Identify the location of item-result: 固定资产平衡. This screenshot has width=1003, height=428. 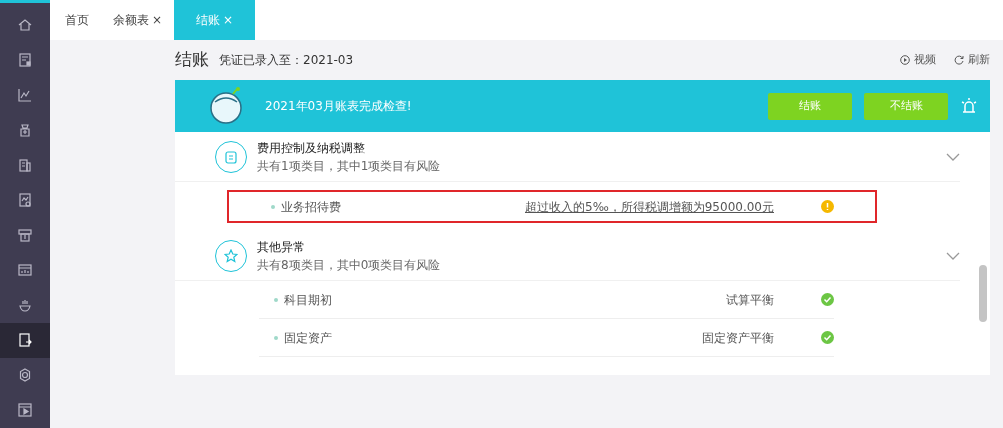
(738, 338).